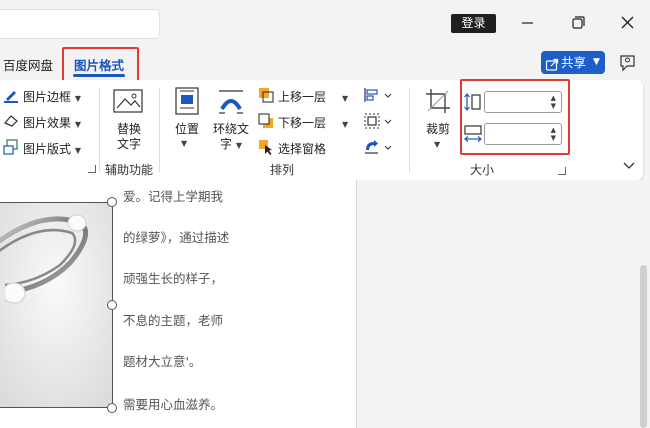 The height and width of the screenshot is (428, 650). What do you see at coordinates (162, 361) in the screenshot?
I see `document-text-line: 题材大立意'。` at bounding box center [162, 361].